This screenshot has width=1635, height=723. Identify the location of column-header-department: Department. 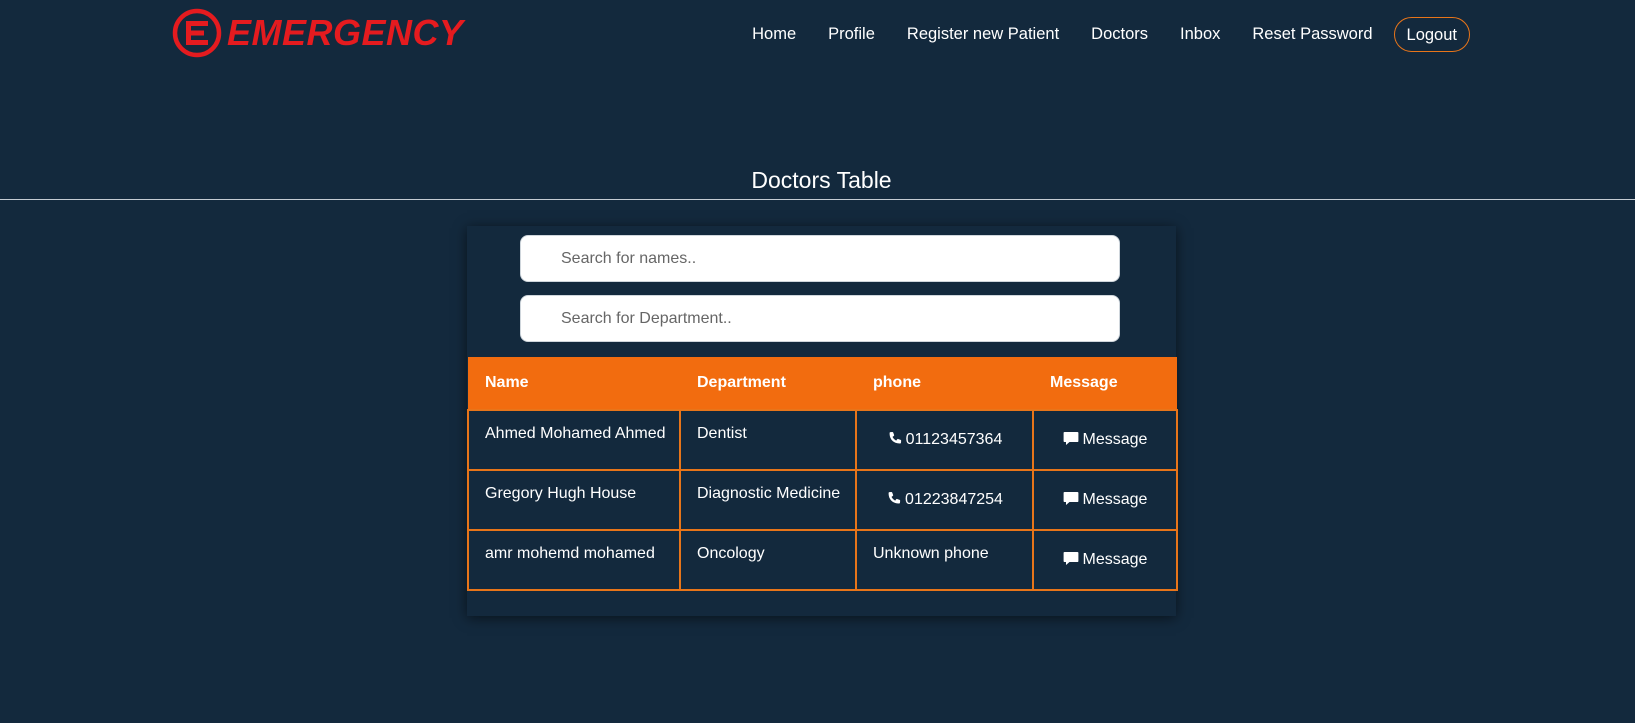
(768, 383).